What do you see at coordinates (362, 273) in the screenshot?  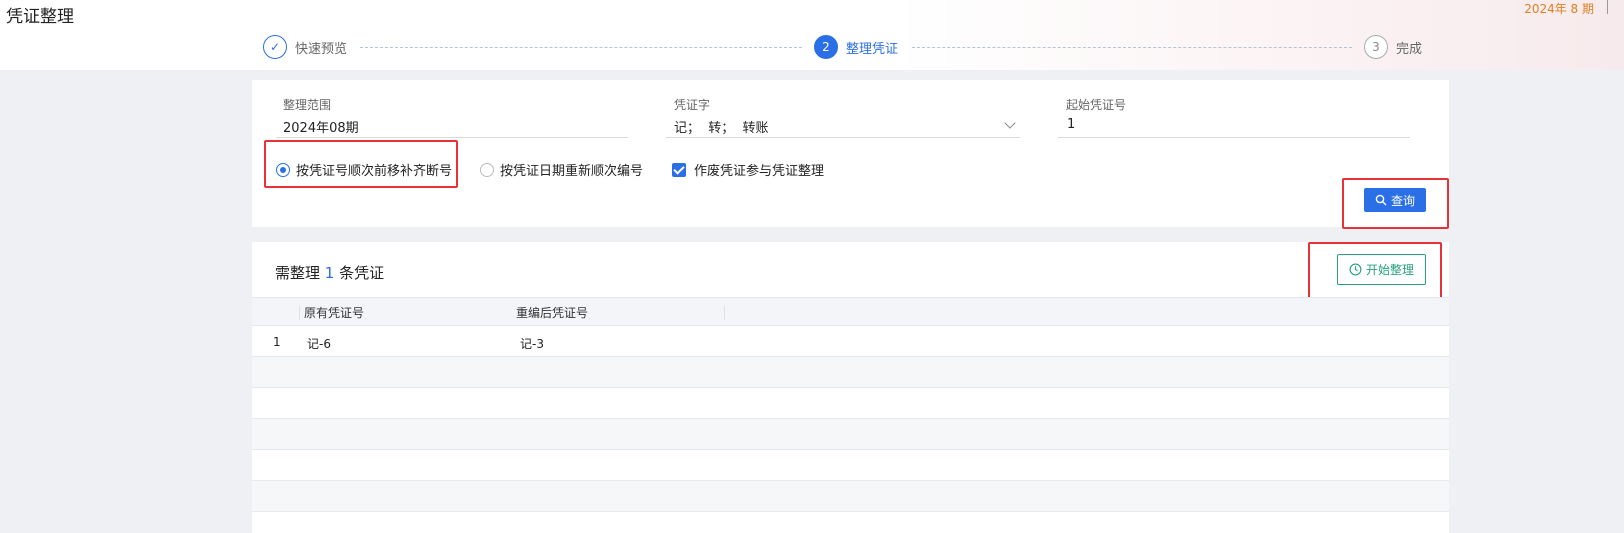 I see `summary-suffix: 条凭证` at bounding box center [362, 273].